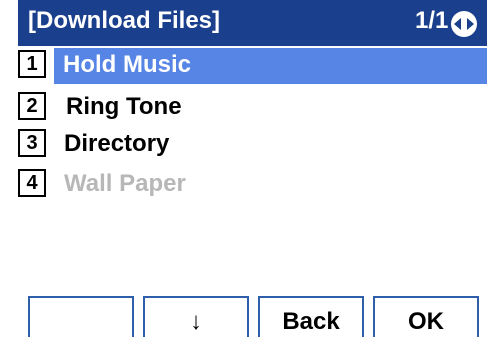 Image resolution: width=487 pixels, height=345 pixels. I want to click on header-bar: [Download Files] 1/1, so click(252, 23).